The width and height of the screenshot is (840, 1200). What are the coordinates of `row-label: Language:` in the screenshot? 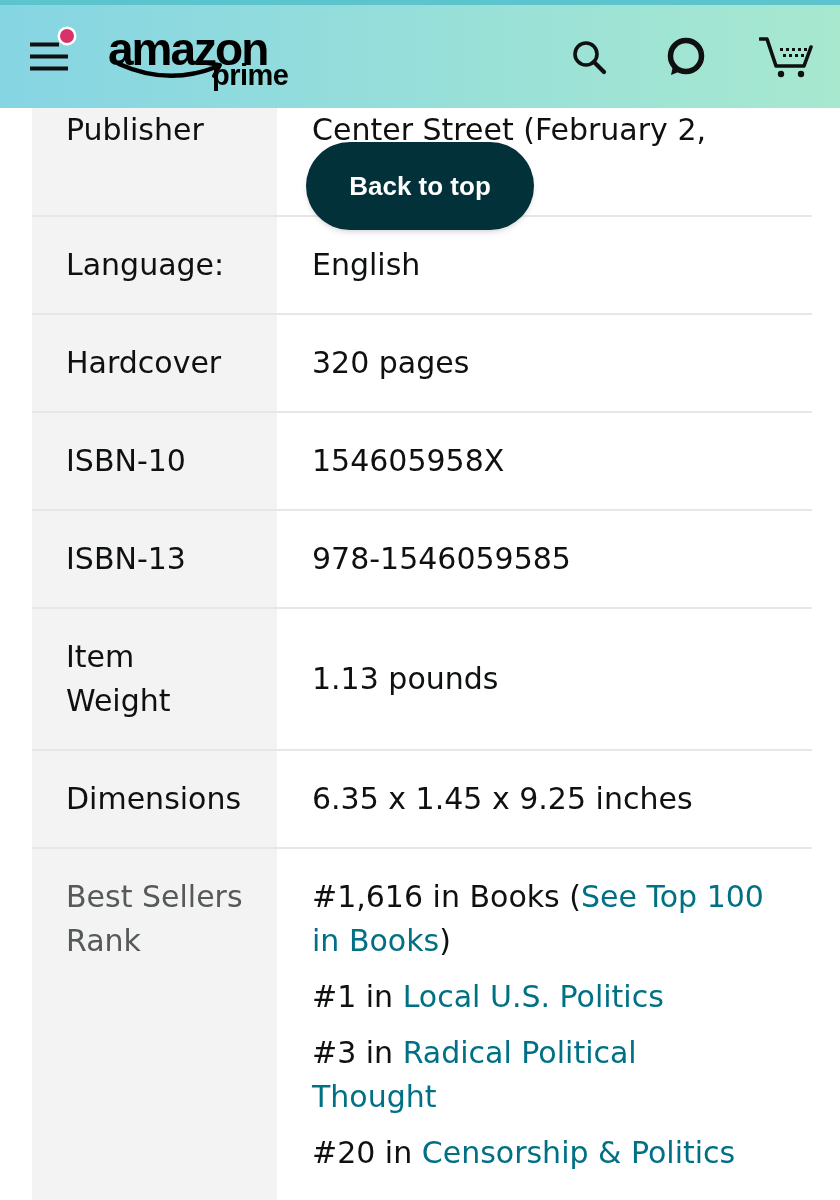 It's located at (145, 265).